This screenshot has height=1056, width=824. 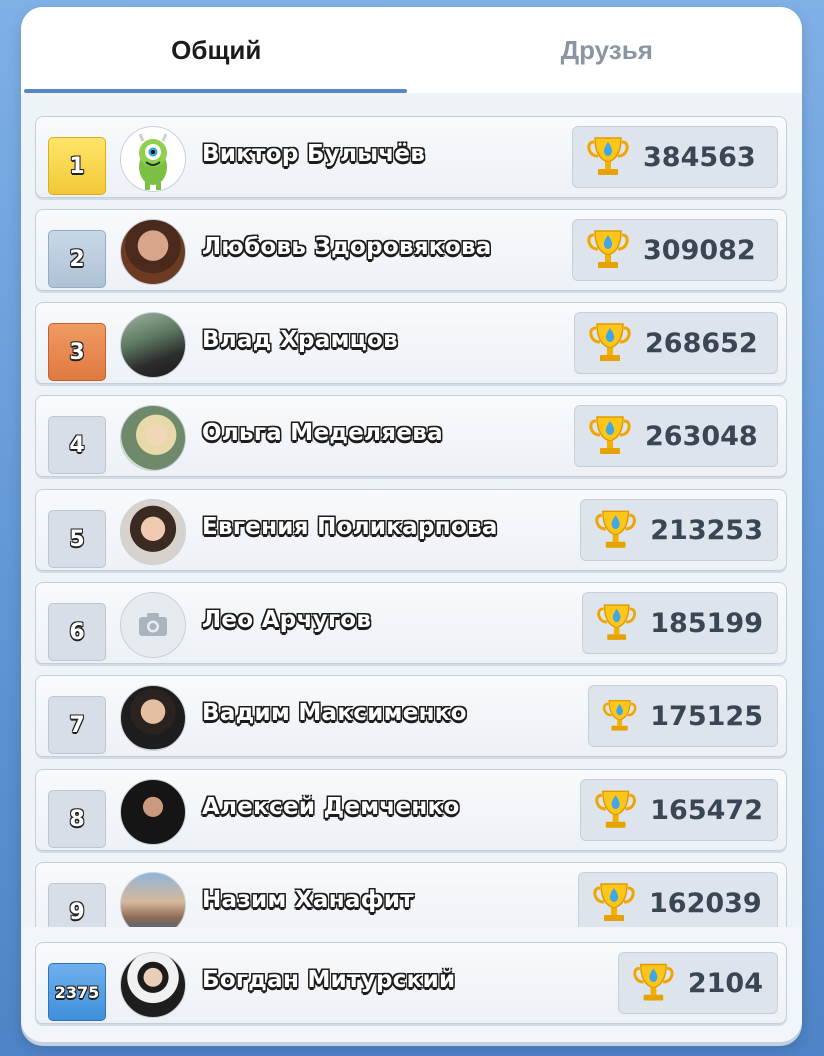 What do you see at coordinates (77, 539) in the screenshot?
I see `rank-badge: 5` at bounding box center [77, 539].